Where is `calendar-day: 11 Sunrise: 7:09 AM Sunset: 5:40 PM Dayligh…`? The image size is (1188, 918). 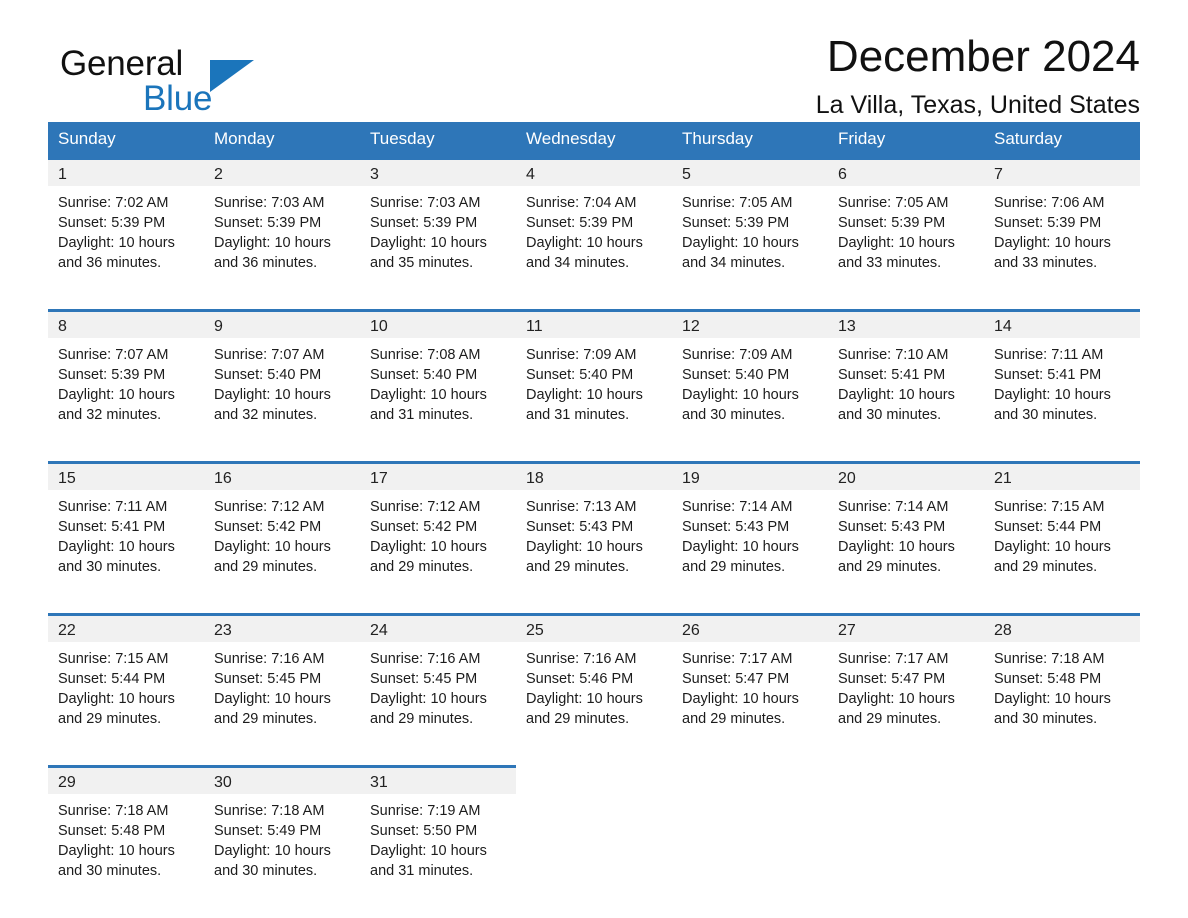 calendar-day: 11 Sunrise: 7:09 AM Sunset: 5:40 PM Dayligh… is located at coordinates (594, 376).